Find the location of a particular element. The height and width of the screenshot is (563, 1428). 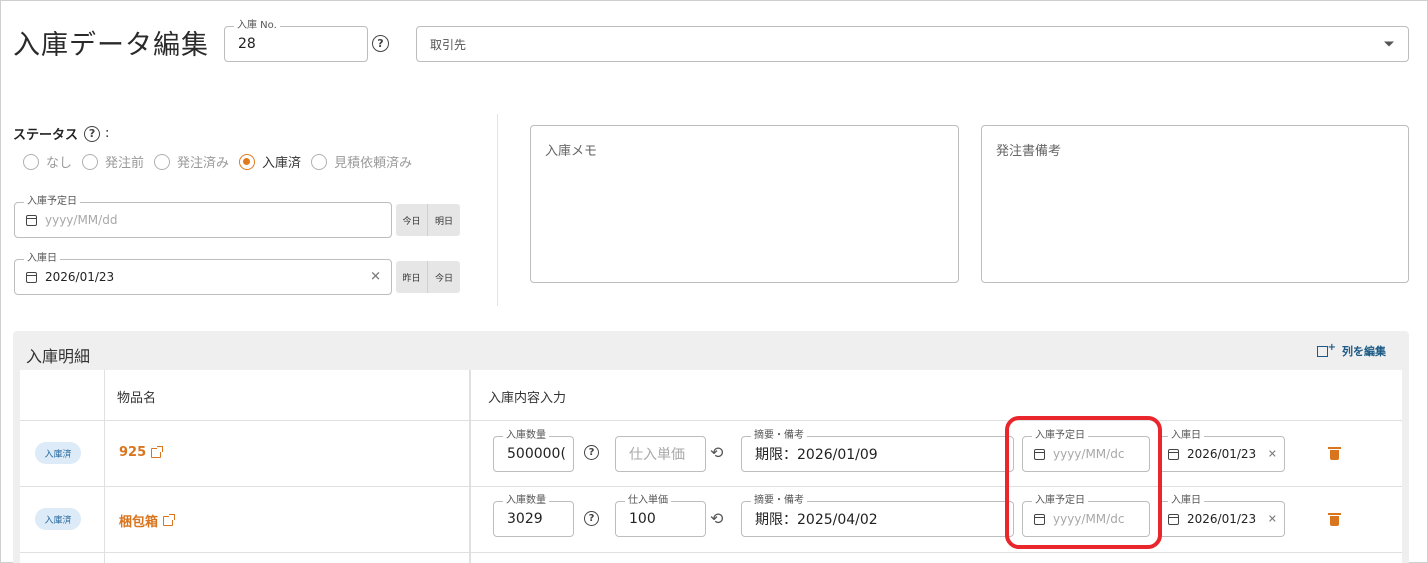

item-name-link: 梱包箱 is located at coordinates (147, 520).